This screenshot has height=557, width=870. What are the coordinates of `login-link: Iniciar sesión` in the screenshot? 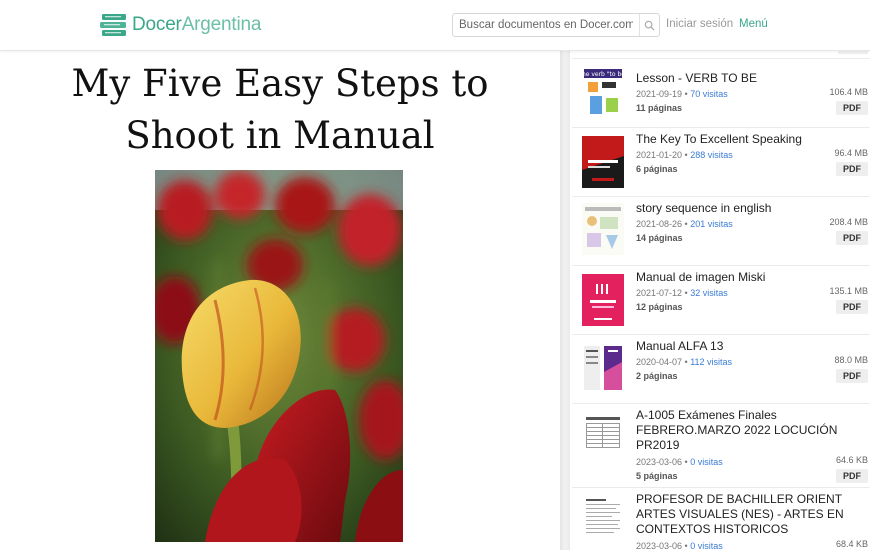 It's located at (699, 24).